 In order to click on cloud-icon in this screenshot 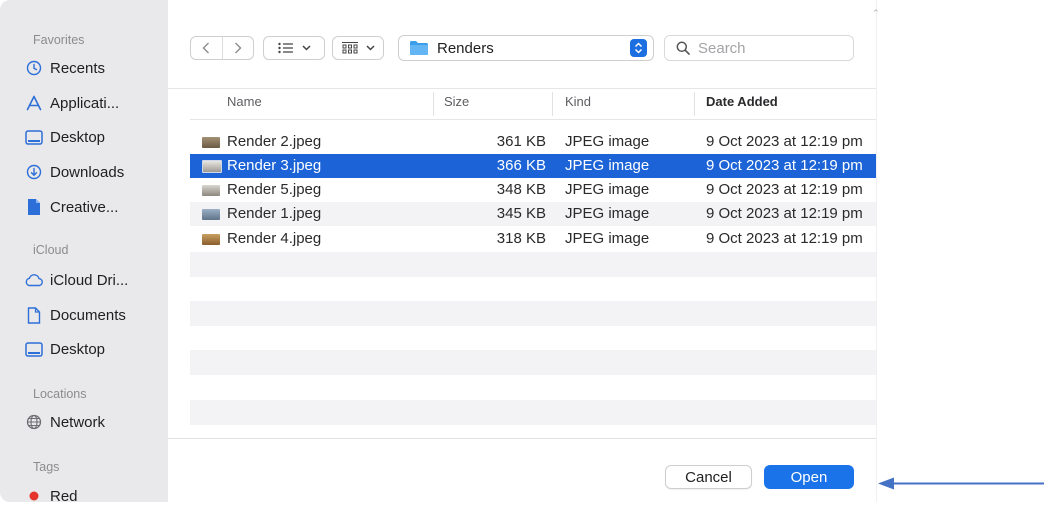, I will do `click(34, 280)`.